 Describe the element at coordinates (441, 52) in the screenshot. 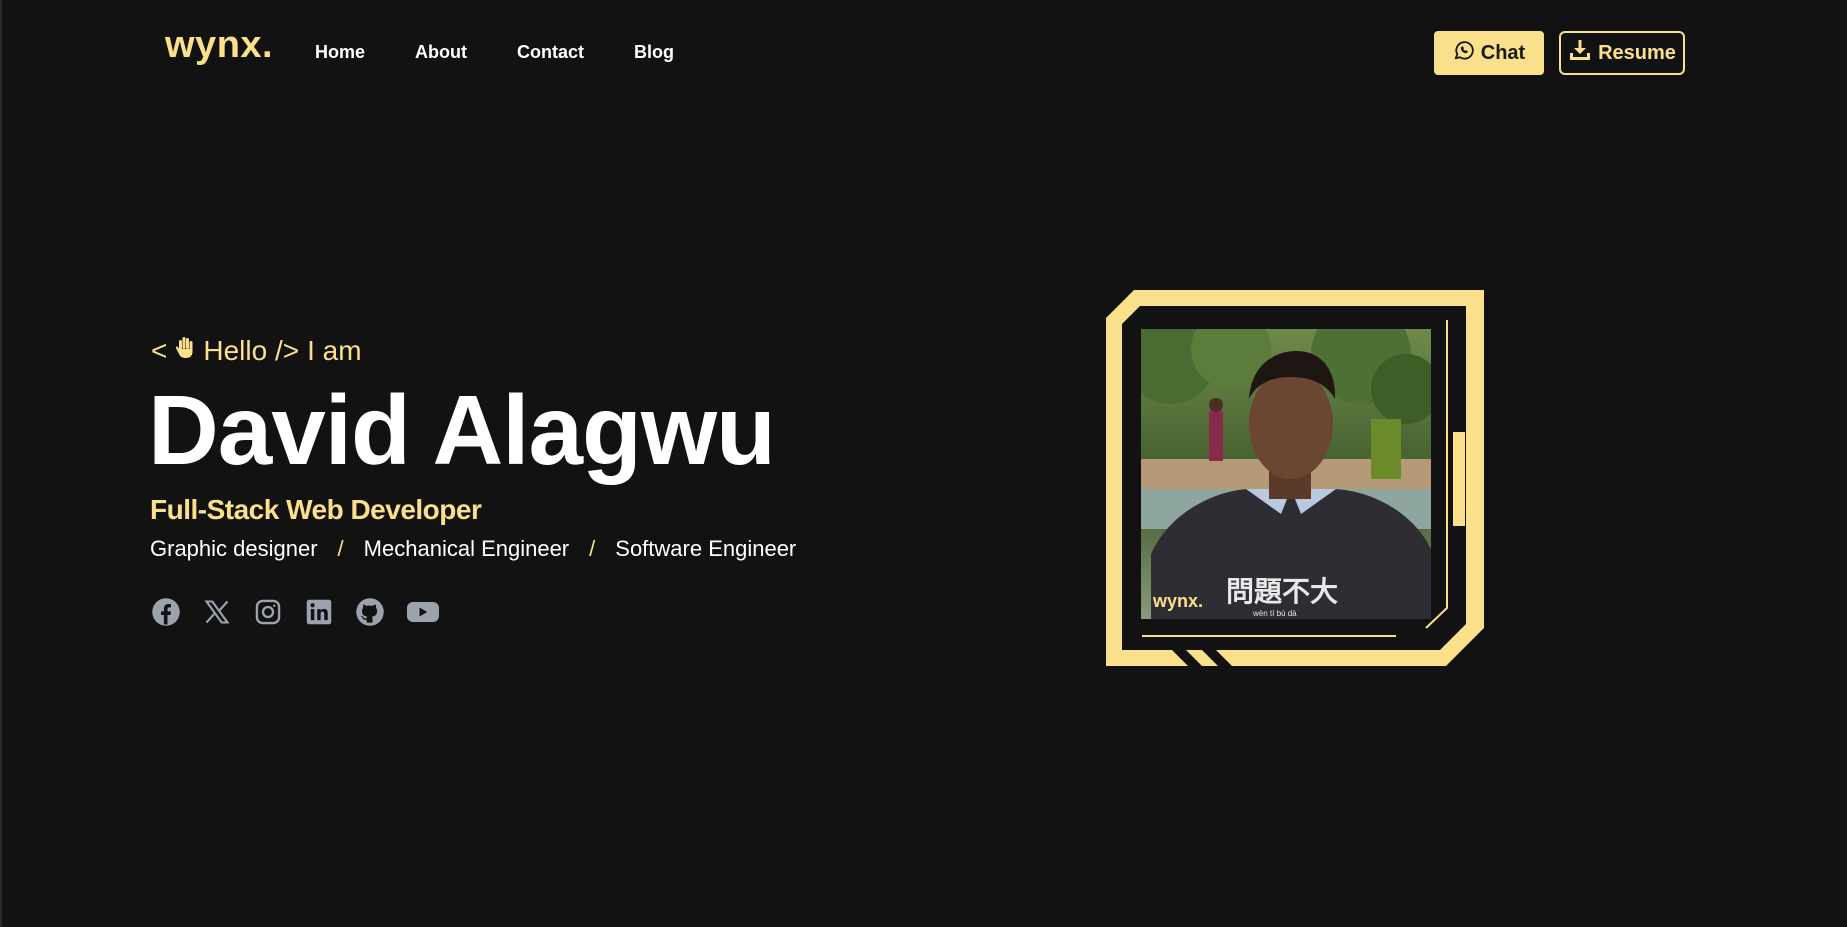

I see `nav-about: About` at that location.